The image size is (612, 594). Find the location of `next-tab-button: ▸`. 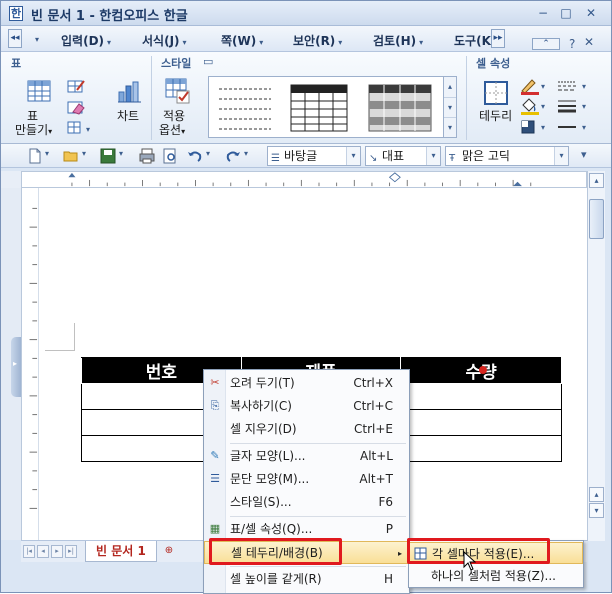

next-tab-button: ▸ is located at coordinates (57, 551).